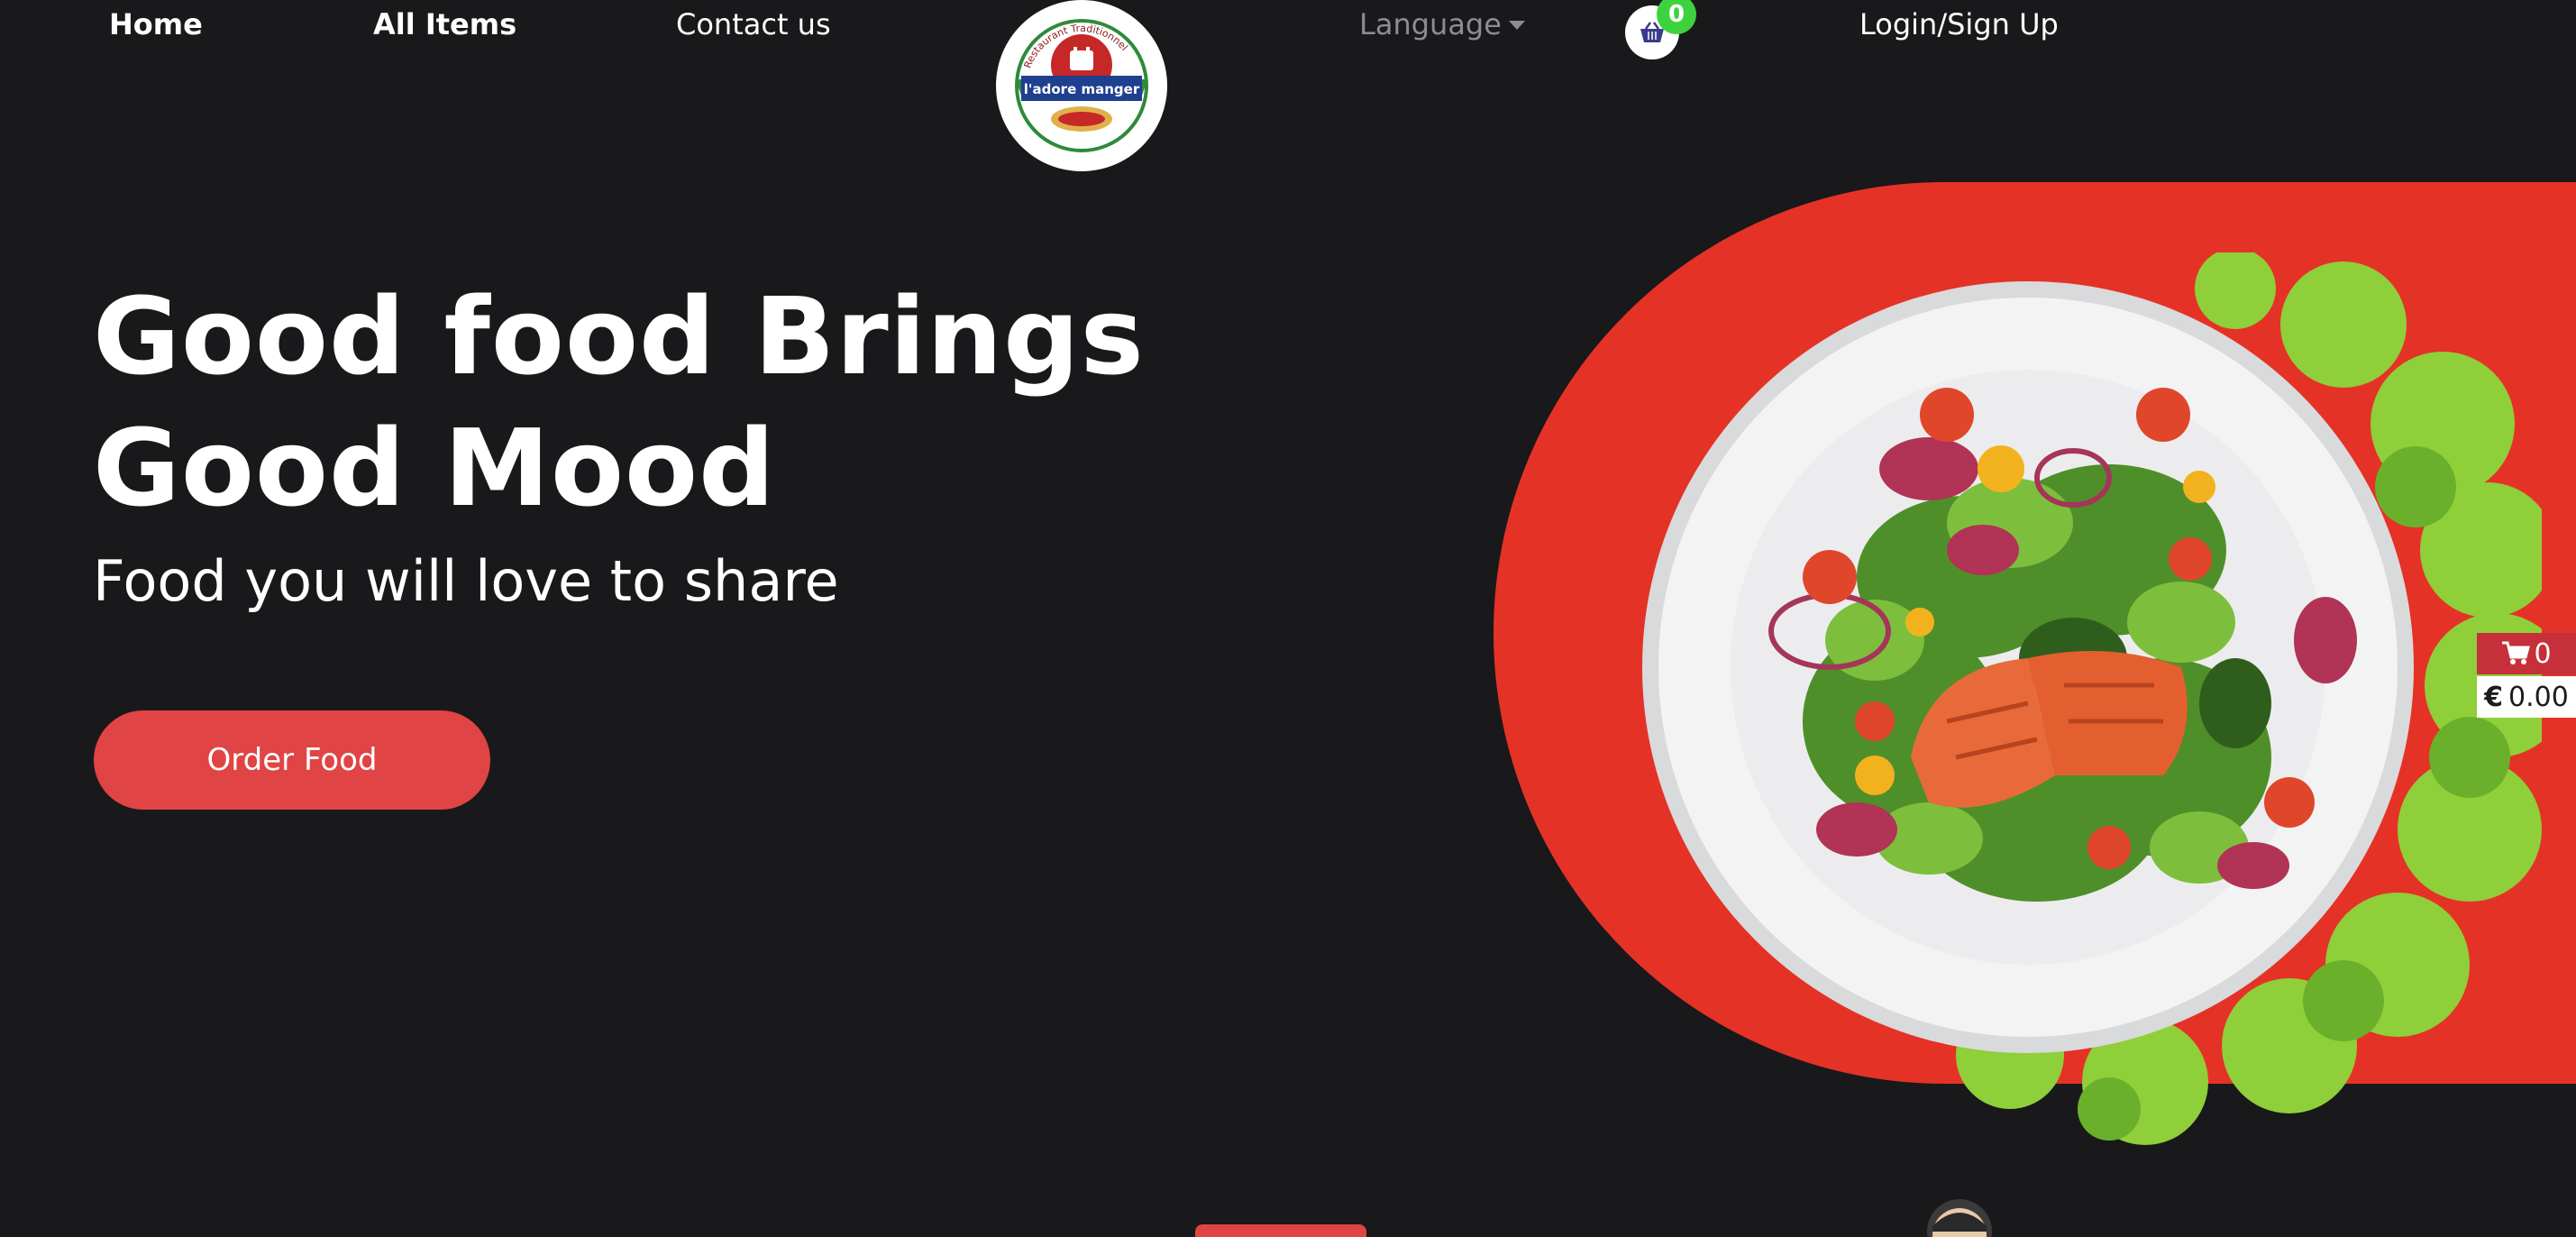 The width and height of the screenshot is (2576, 1237). I want to click on language-dropdown: Language, so click(1442, 24).